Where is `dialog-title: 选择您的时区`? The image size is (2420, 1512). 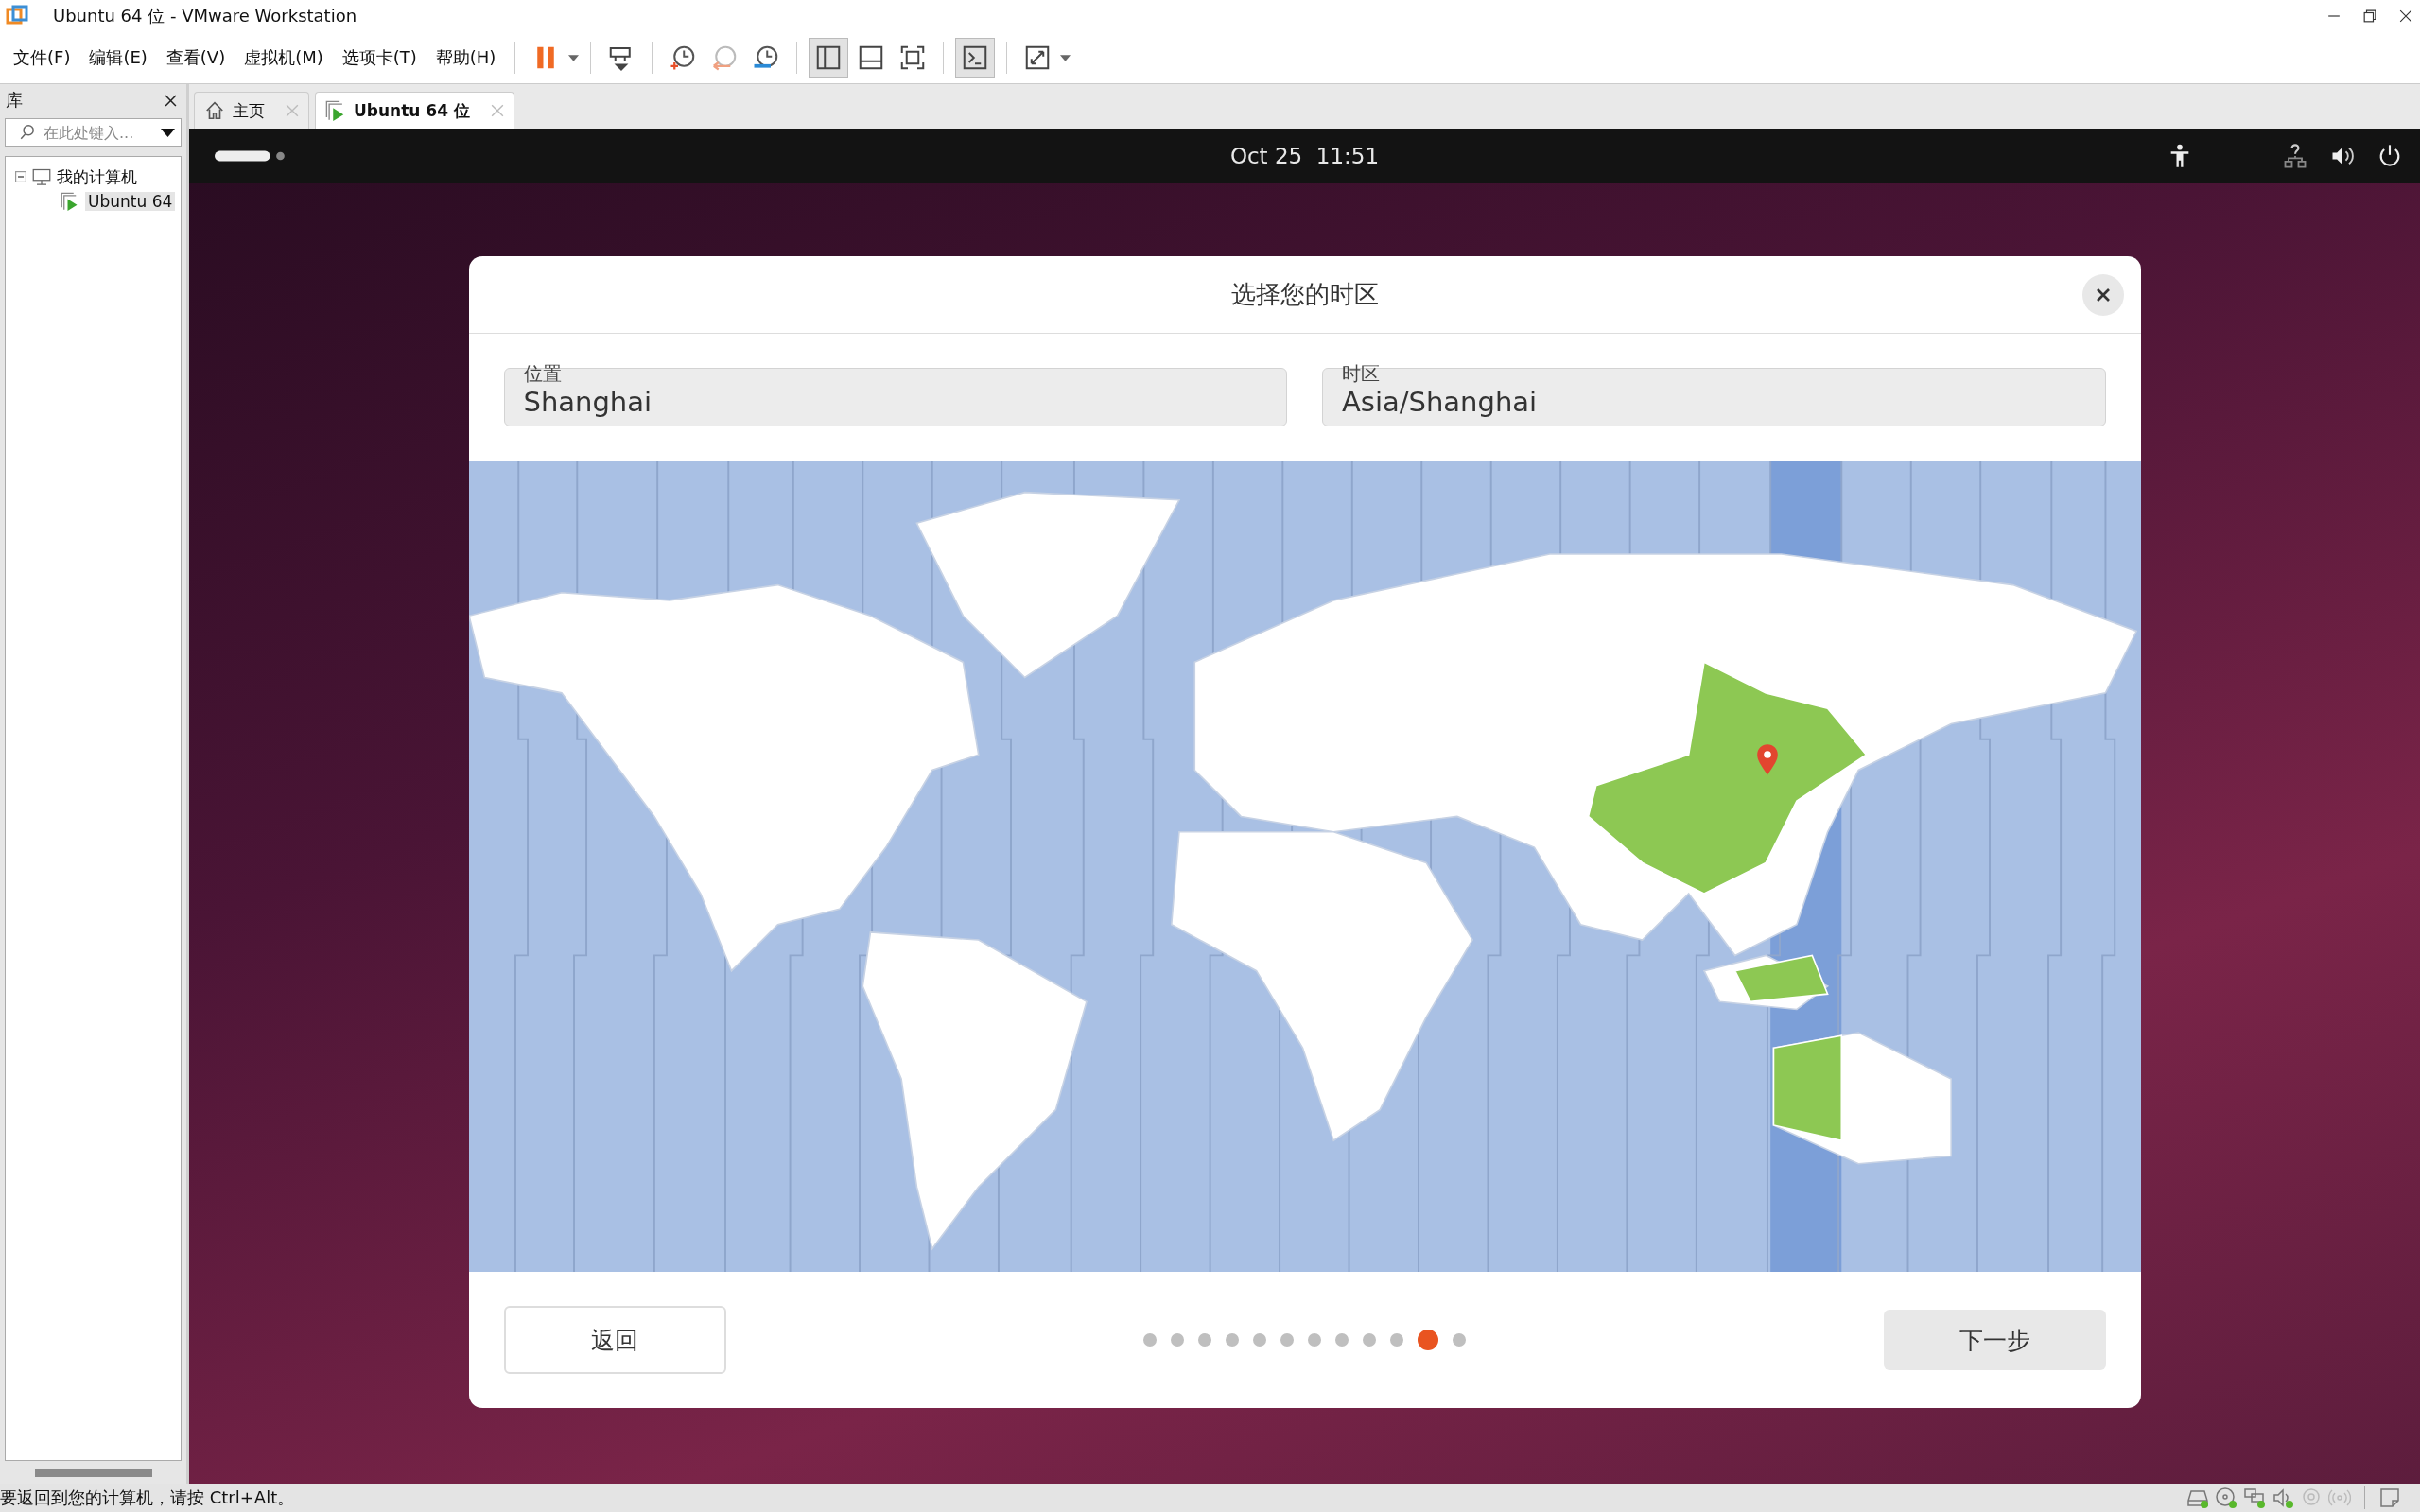
dialog-title: 选择您的时区 is located at coordinates (1305, 294).